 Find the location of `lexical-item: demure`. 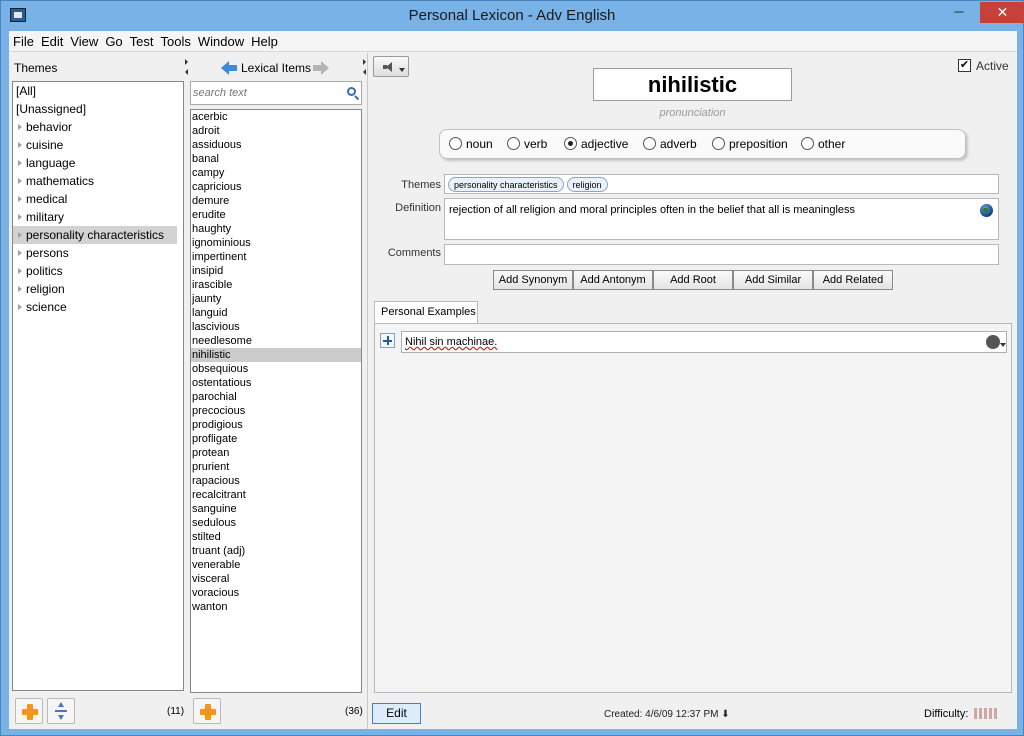

lexical-item: demure is located at coordinates (276, 201).